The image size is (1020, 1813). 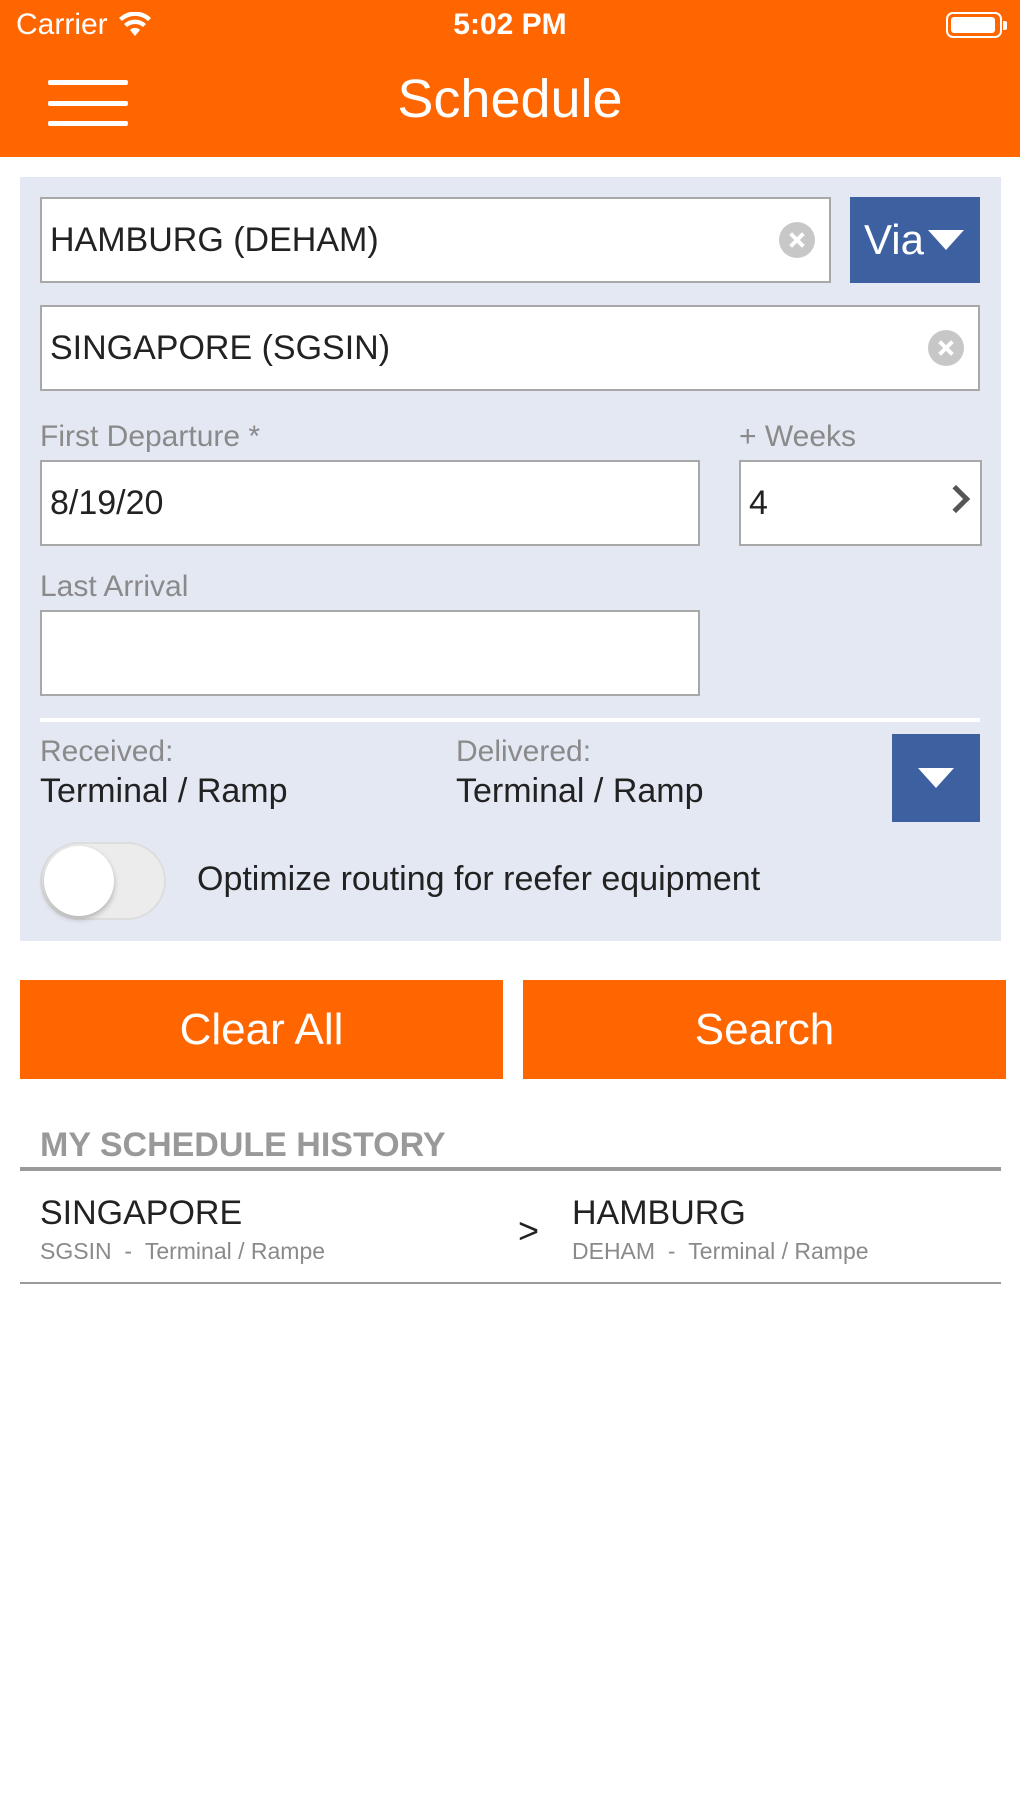 What do you see at coordinates (510, 348) in the screenshot?
I see `destination-field: SINGAPORE (SGSIN)` at bounding box center [510, 348].